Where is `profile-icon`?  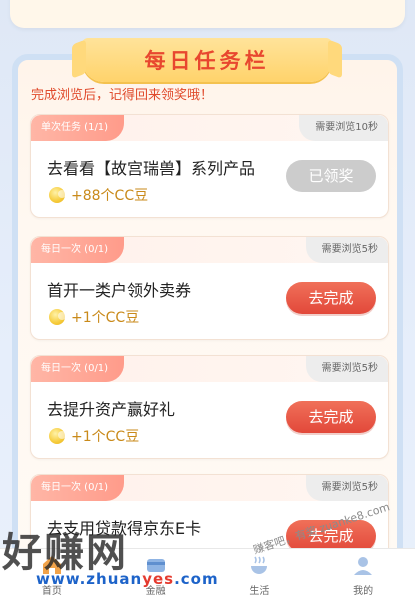
profile-icon is located at coordinates (363, 565).